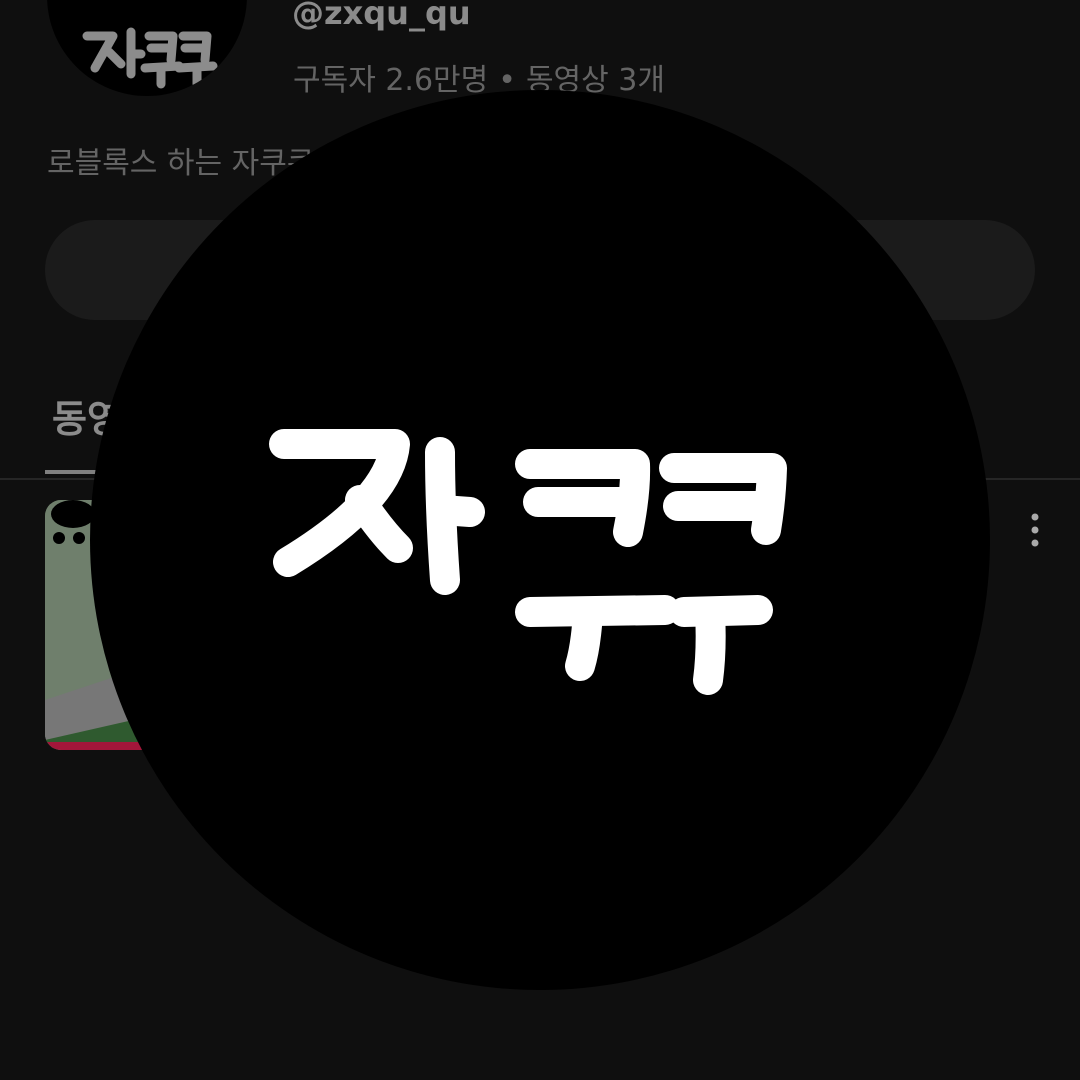 The width and height of the screenshot is (1080, 1080). I want to click on avatar-logo-large, so click(528, 562).